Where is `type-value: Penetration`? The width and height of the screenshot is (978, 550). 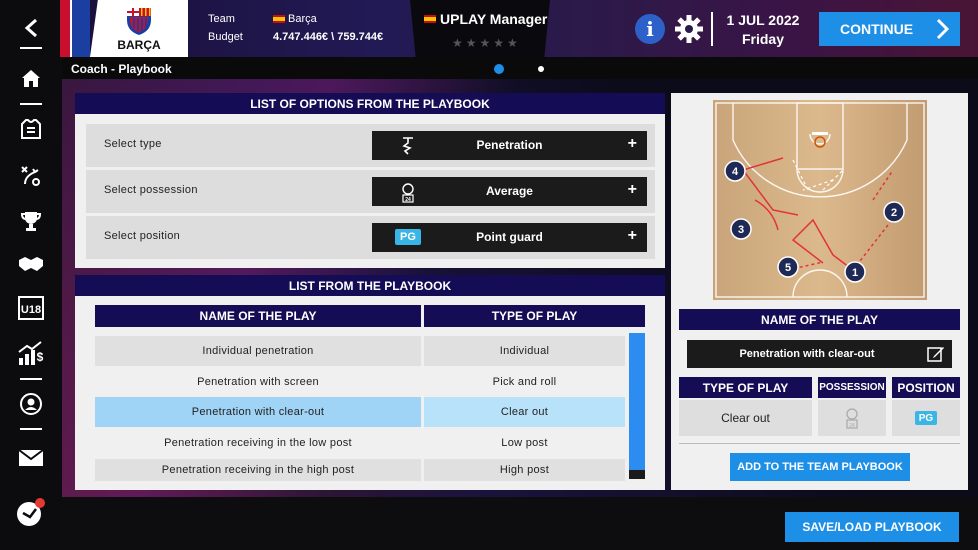 type-value: Penetration is located at coordinates (509, 145).